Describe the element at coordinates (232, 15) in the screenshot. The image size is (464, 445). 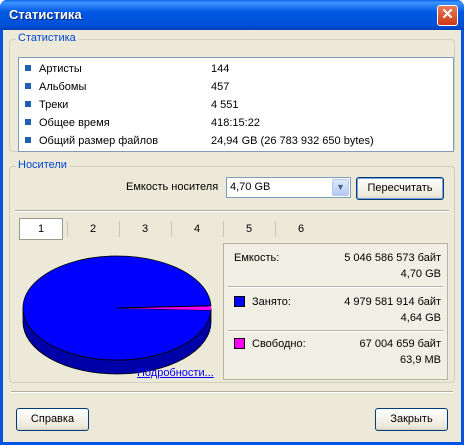
I see `title-bar: Статистика ✕` at that location.